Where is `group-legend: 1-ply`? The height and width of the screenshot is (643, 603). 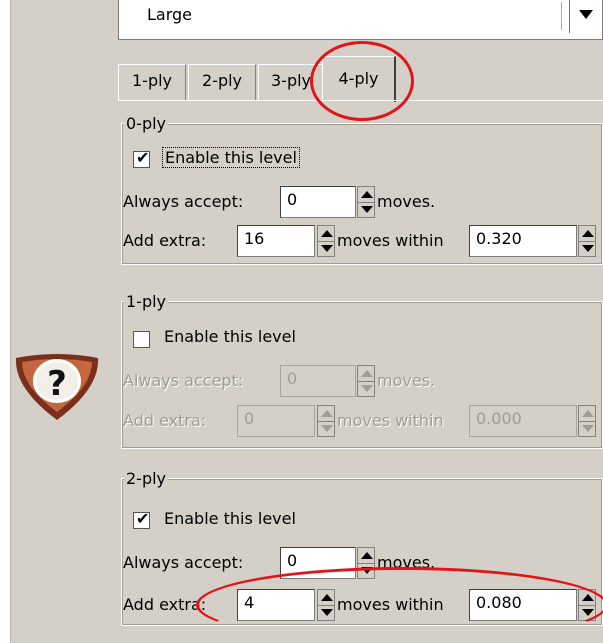 group-legend: 1-ply is located at coordinates (146, 301).